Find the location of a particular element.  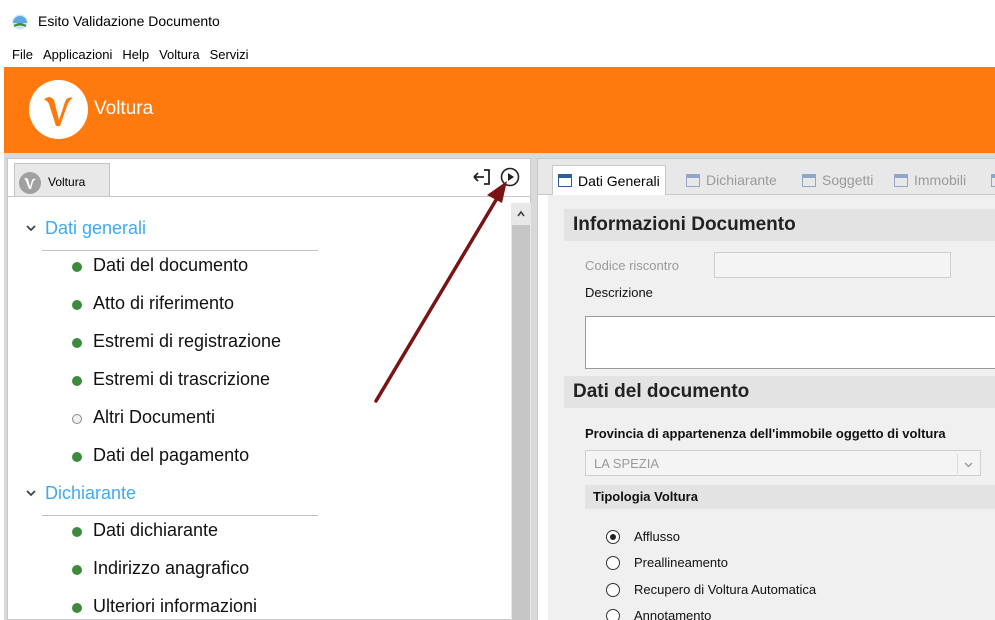

nav-item-estremi-di-trascrizione: Estremi di trascrizione is located at coordinates (262, 382).